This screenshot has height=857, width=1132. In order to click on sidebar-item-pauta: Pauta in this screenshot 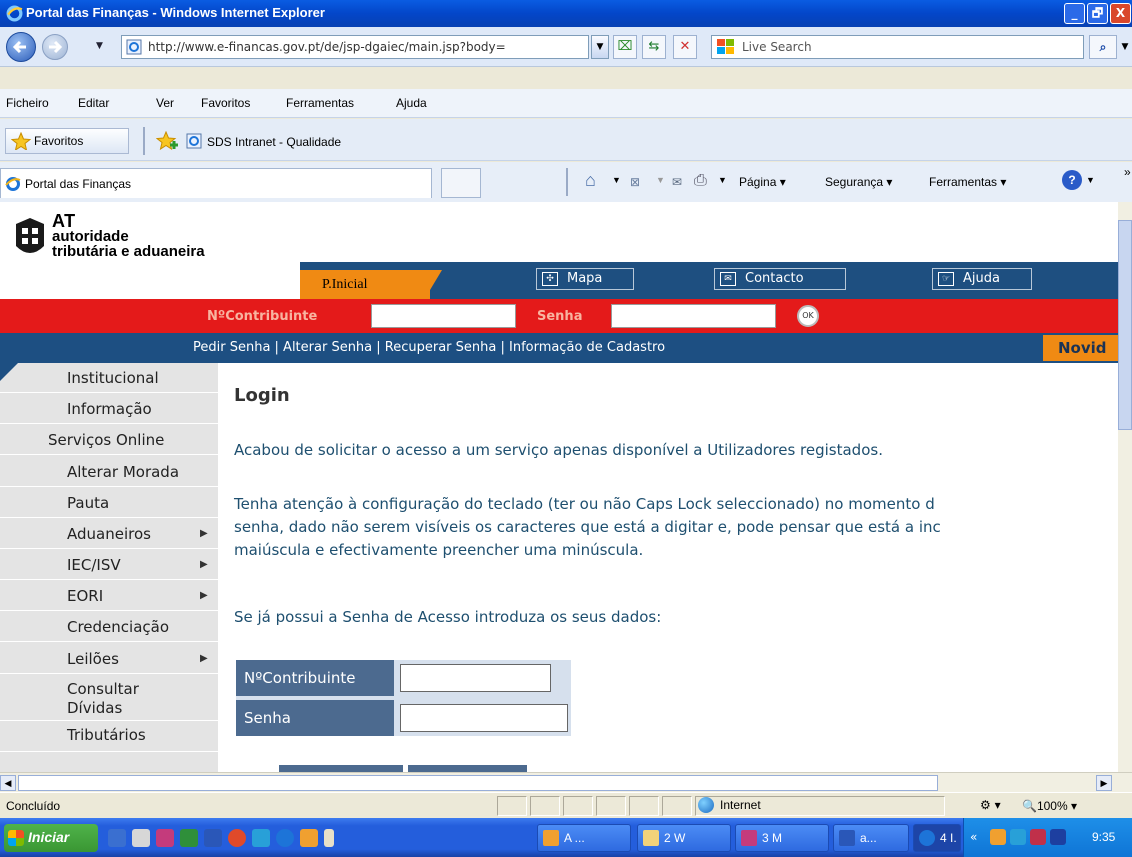, I will do `click(109, 503)`.